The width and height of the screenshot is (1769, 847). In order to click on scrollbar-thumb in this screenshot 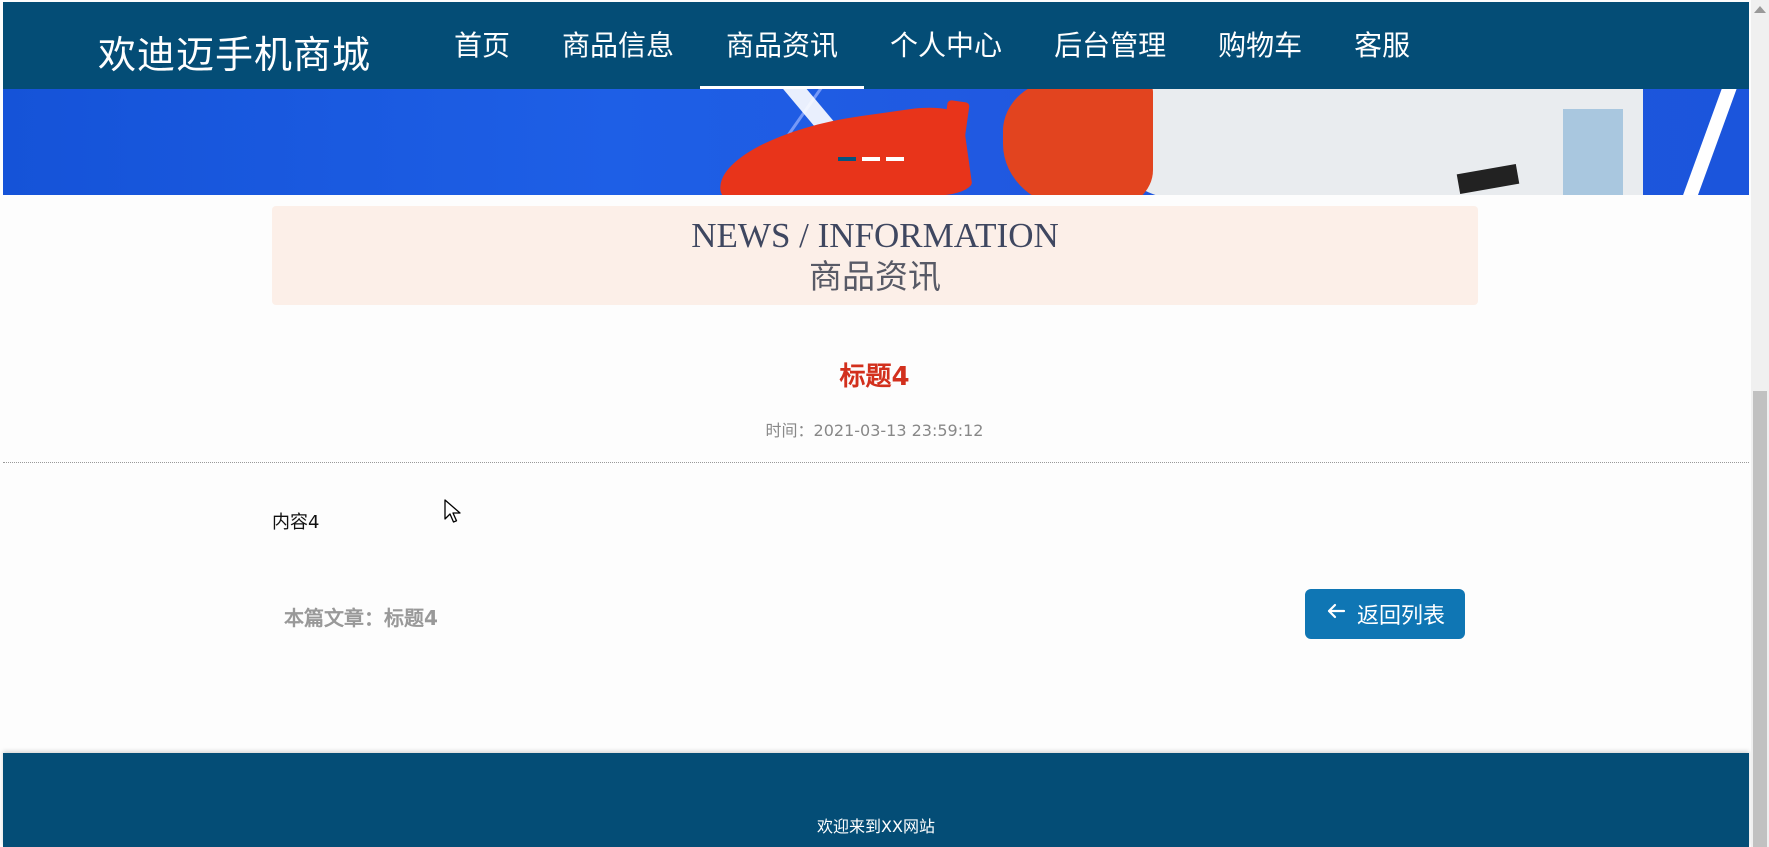, I will do `click(1760, 619)`.